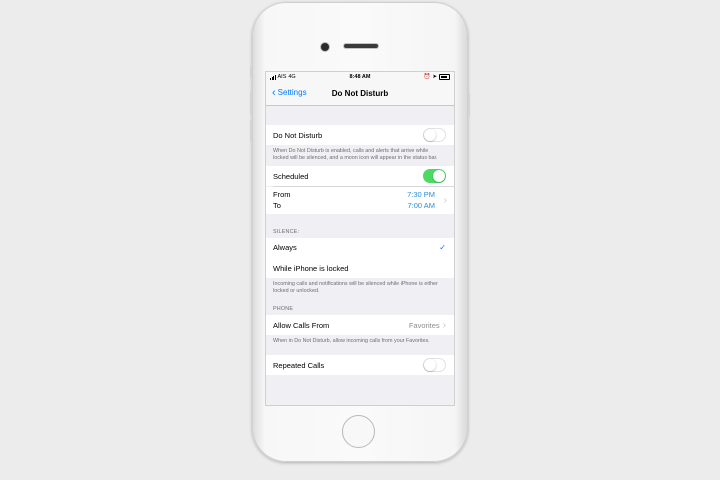 The width and height of the screenshot is (720, 480). I want to click on home-button, so click(358, 431).